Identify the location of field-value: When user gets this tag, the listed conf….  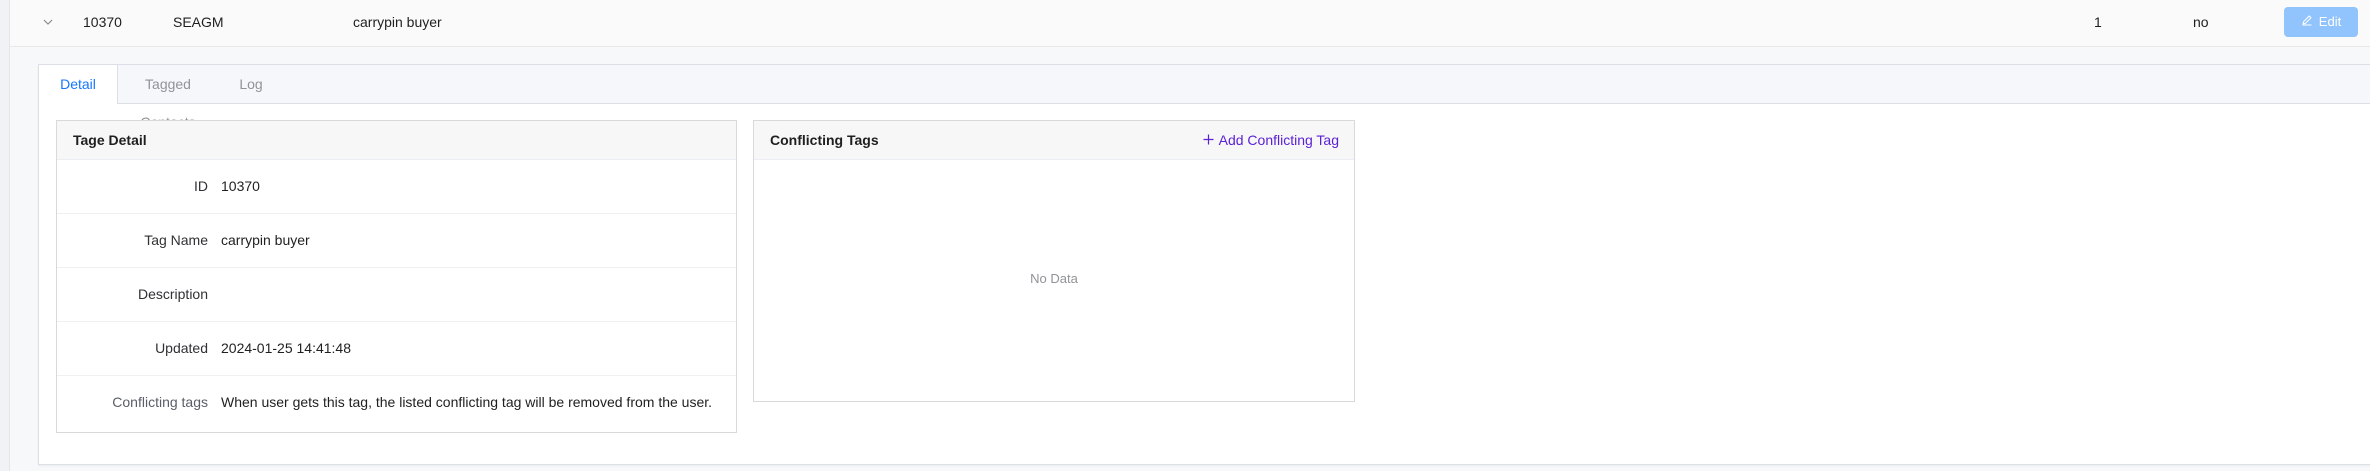
(467, 402).